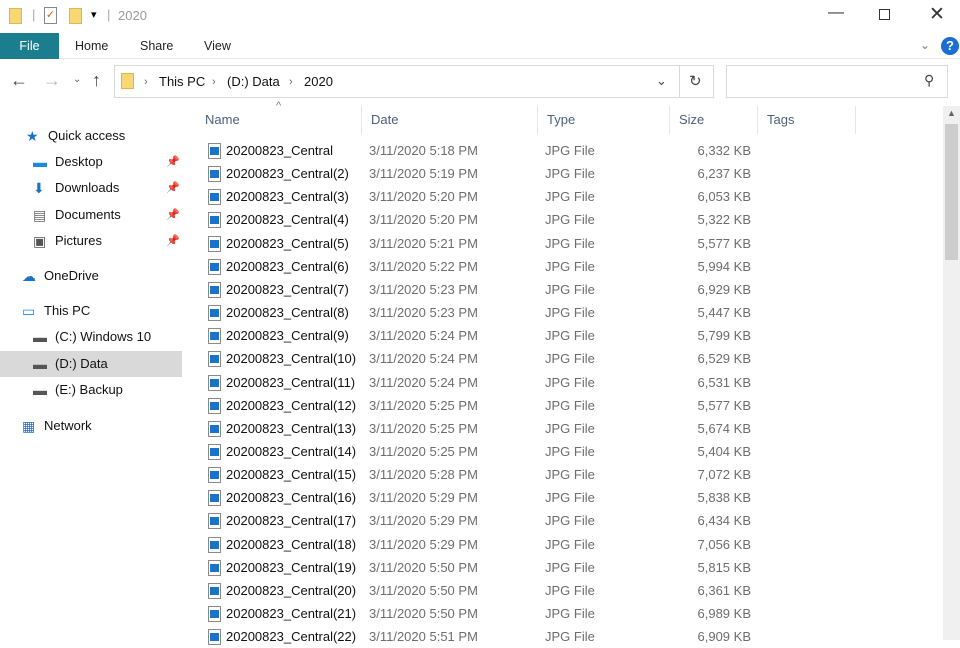 The image size is (960, 648). I want to click on tab-file: File, so click(29, 46).